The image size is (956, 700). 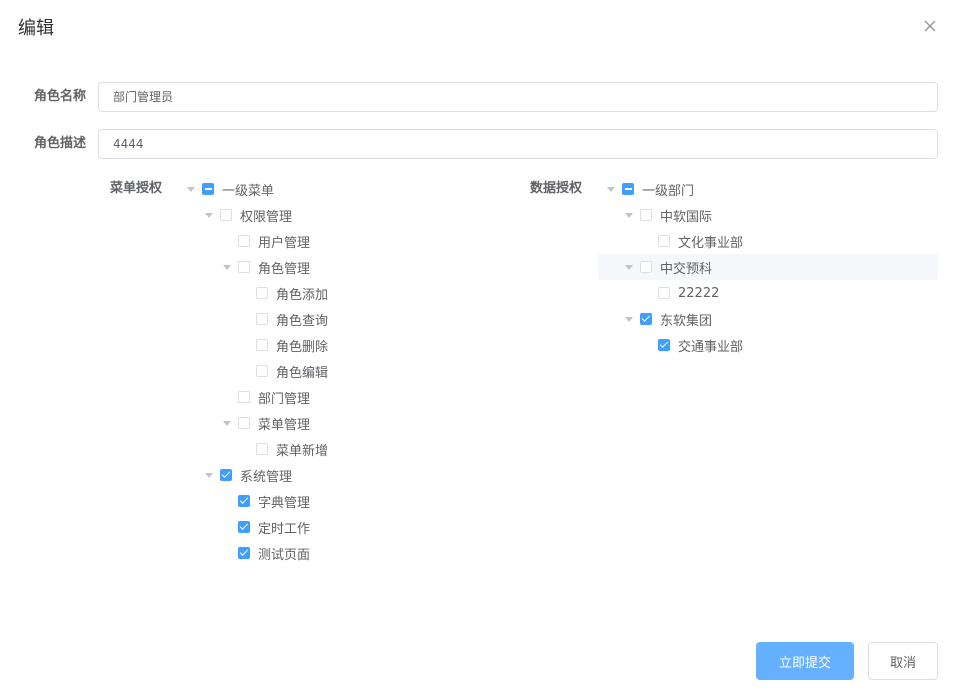 I want to click on close-icon, so click(x=930, y=26).